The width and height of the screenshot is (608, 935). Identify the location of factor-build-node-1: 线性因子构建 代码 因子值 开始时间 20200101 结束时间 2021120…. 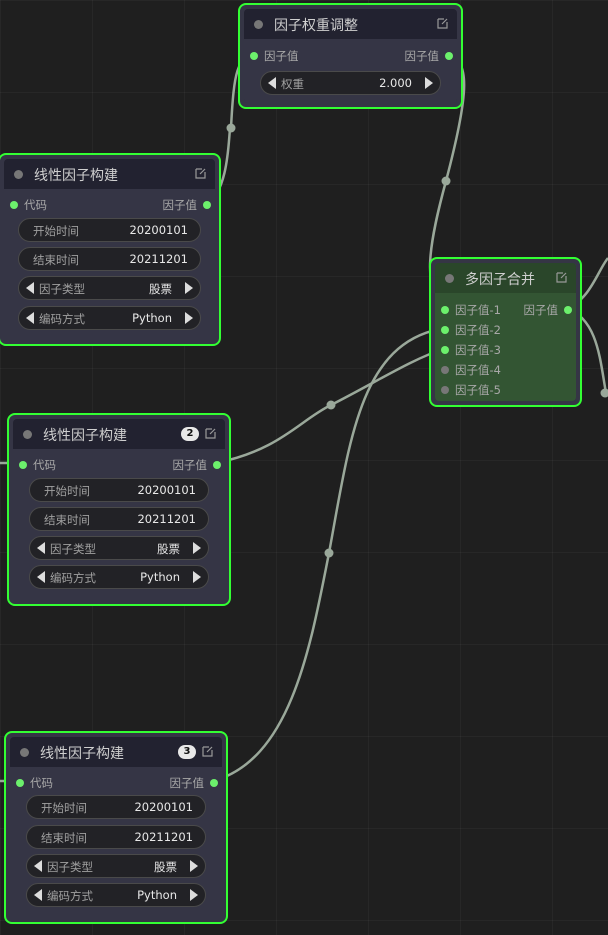
(110, 249).